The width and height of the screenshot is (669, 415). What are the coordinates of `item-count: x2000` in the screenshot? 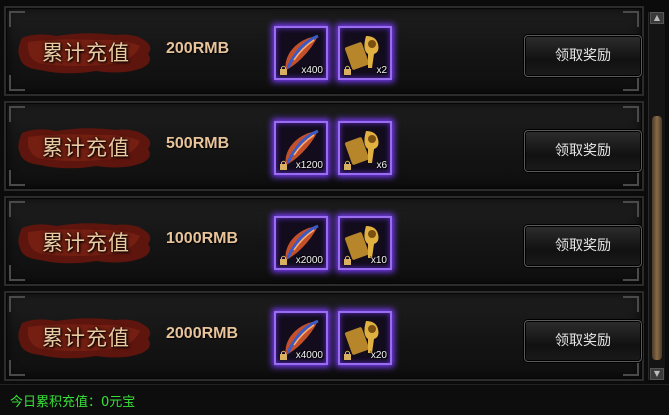 It's located at (309, 260).